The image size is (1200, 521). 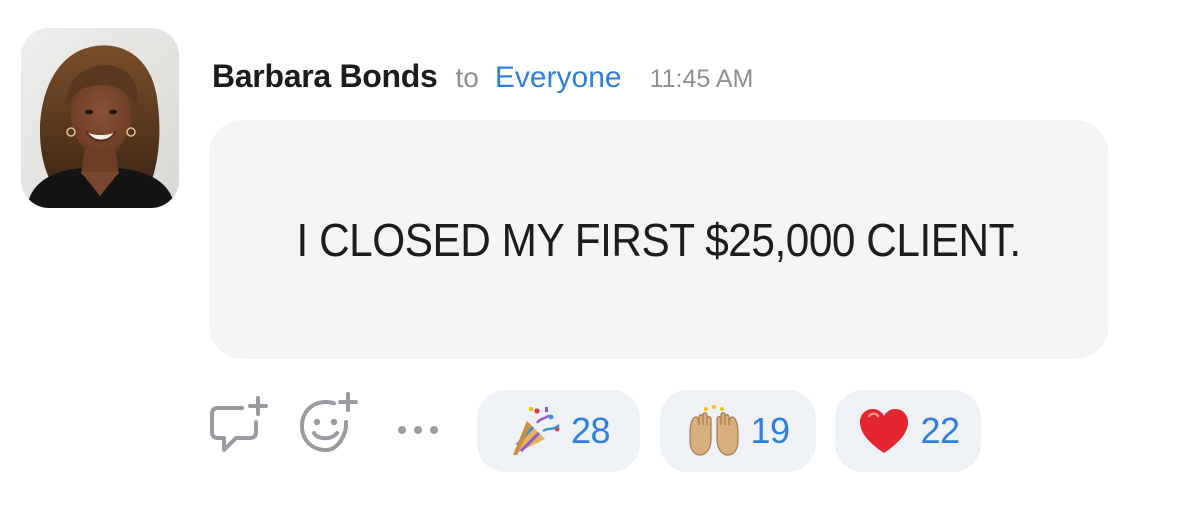 I want to click on reaction-count: 19, so click(x=770, y=430).